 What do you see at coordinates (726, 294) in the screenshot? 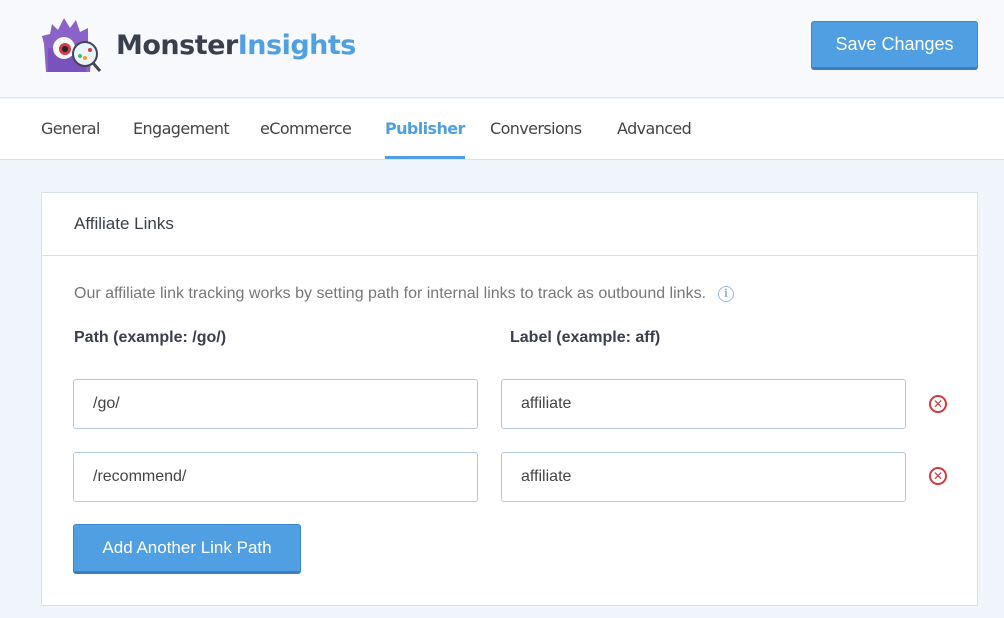
I see `info-icon: i` at bounding box center [726, 294].